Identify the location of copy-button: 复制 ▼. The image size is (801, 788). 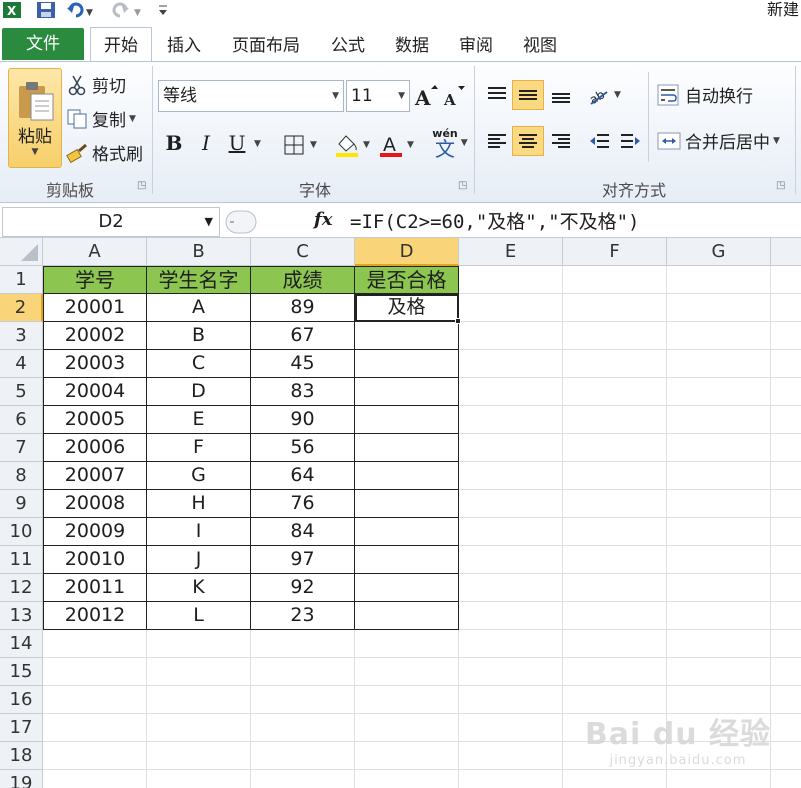
(101, 118).